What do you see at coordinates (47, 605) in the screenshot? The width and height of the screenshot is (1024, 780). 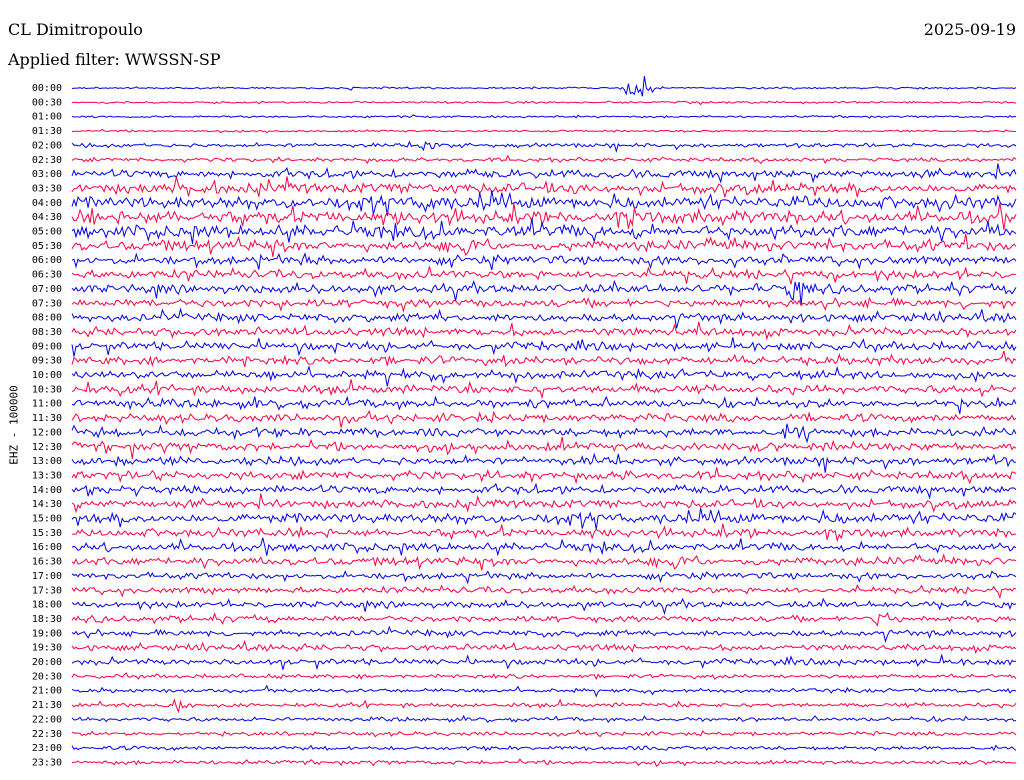 I see `row-time-label: 18:00` at bounding box center [47, 605].